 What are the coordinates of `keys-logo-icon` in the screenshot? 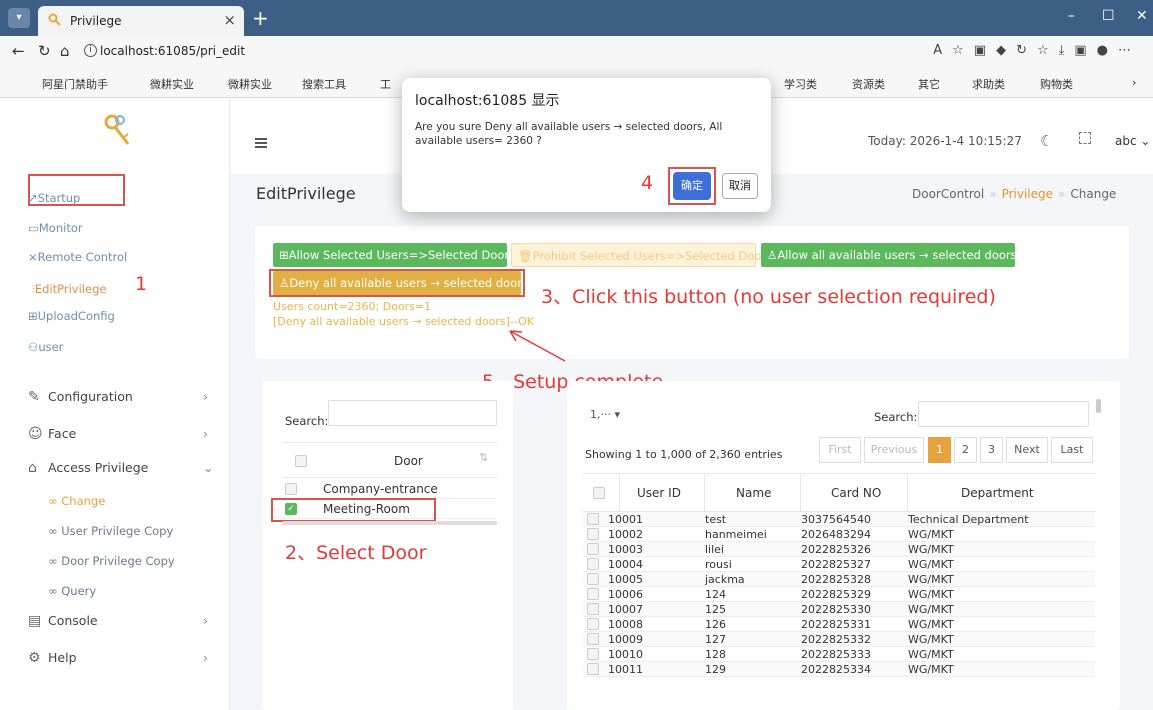 It's located at (117, 129).